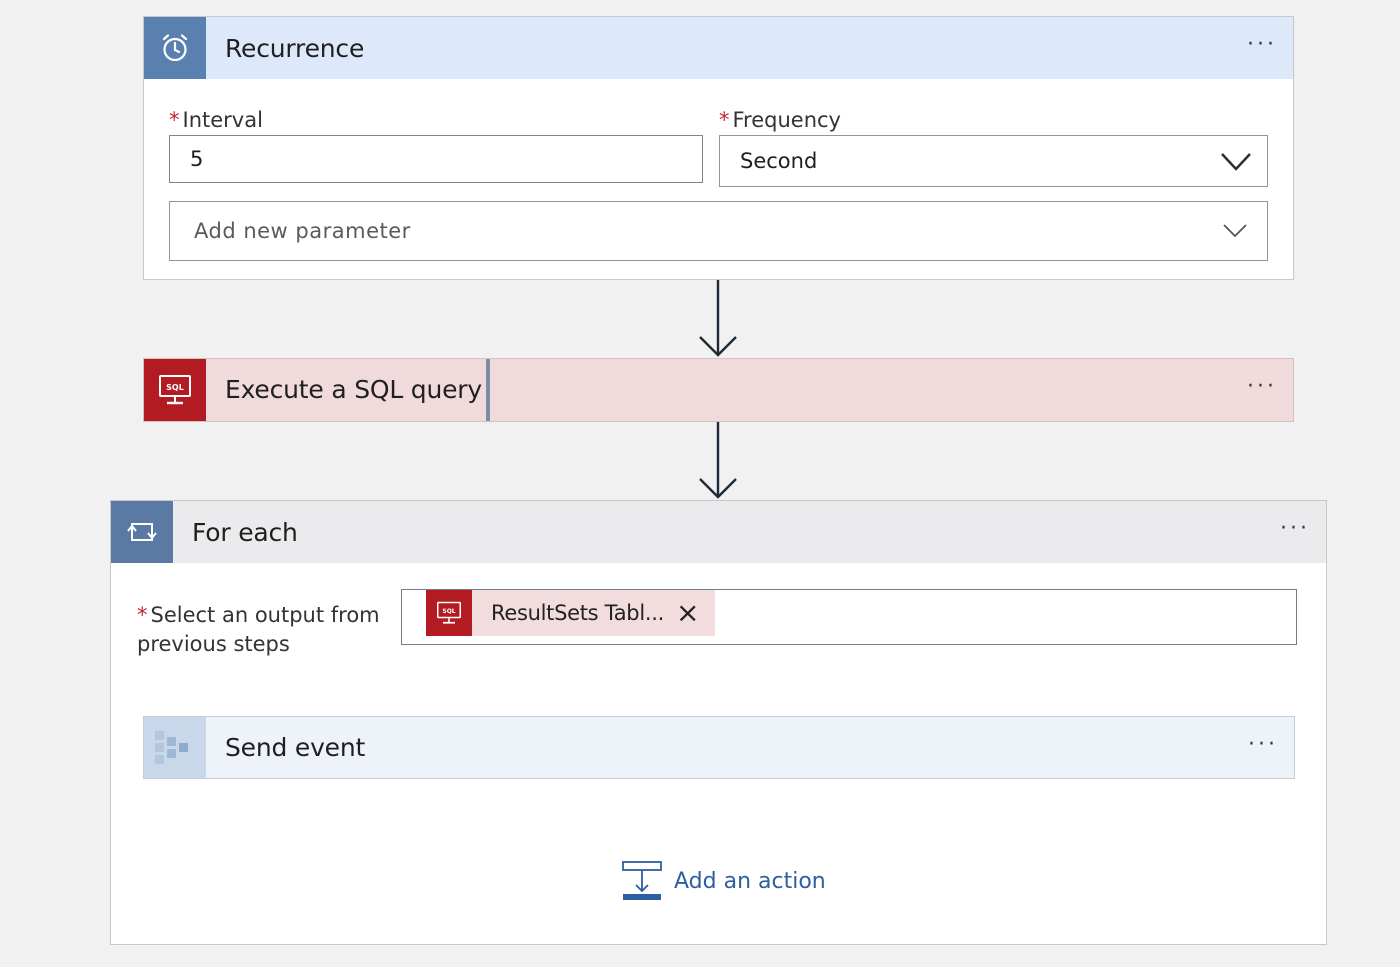 The width and height of the screenshot is (1400, 967). I want to click on for-each-title: For each, so click(245, 532).